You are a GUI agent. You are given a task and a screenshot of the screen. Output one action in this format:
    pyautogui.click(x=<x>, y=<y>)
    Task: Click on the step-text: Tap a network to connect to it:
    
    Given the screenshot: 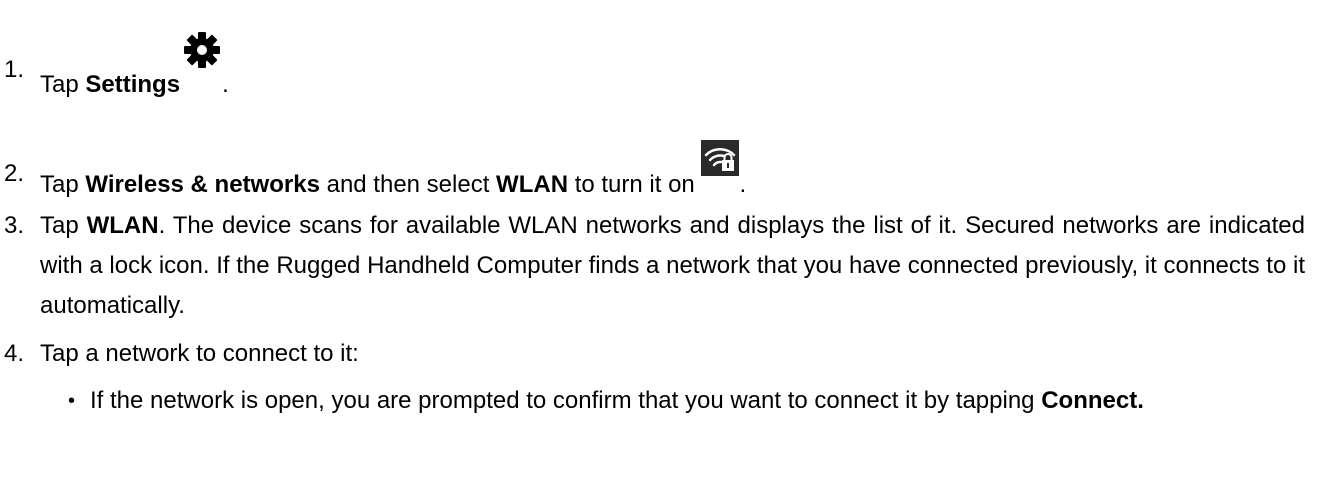 What is the action you would take?
    pyautogui.click(x=199, y=353)
    